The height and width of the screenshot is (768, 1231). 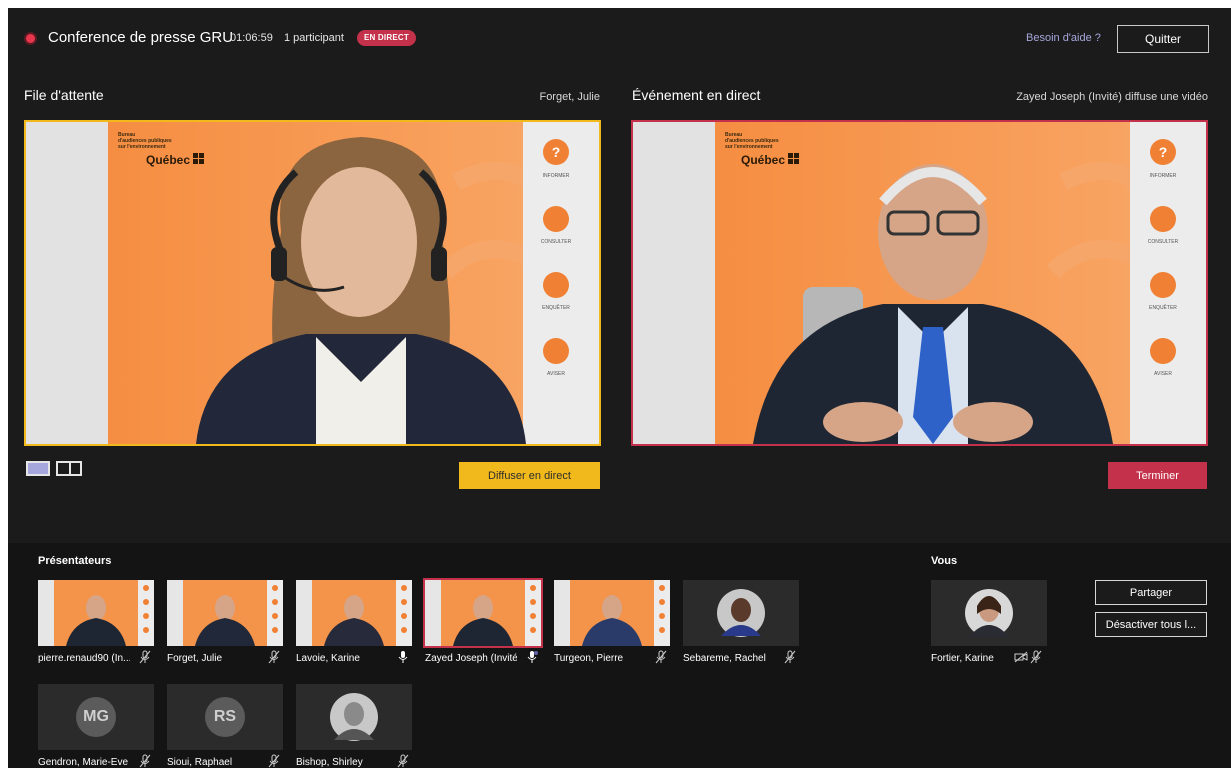 What do you see at coordinates (329, 762) in the screenshot?
I see `presenter-name: Bishop, Shirley` at bounding box center [329, 762].